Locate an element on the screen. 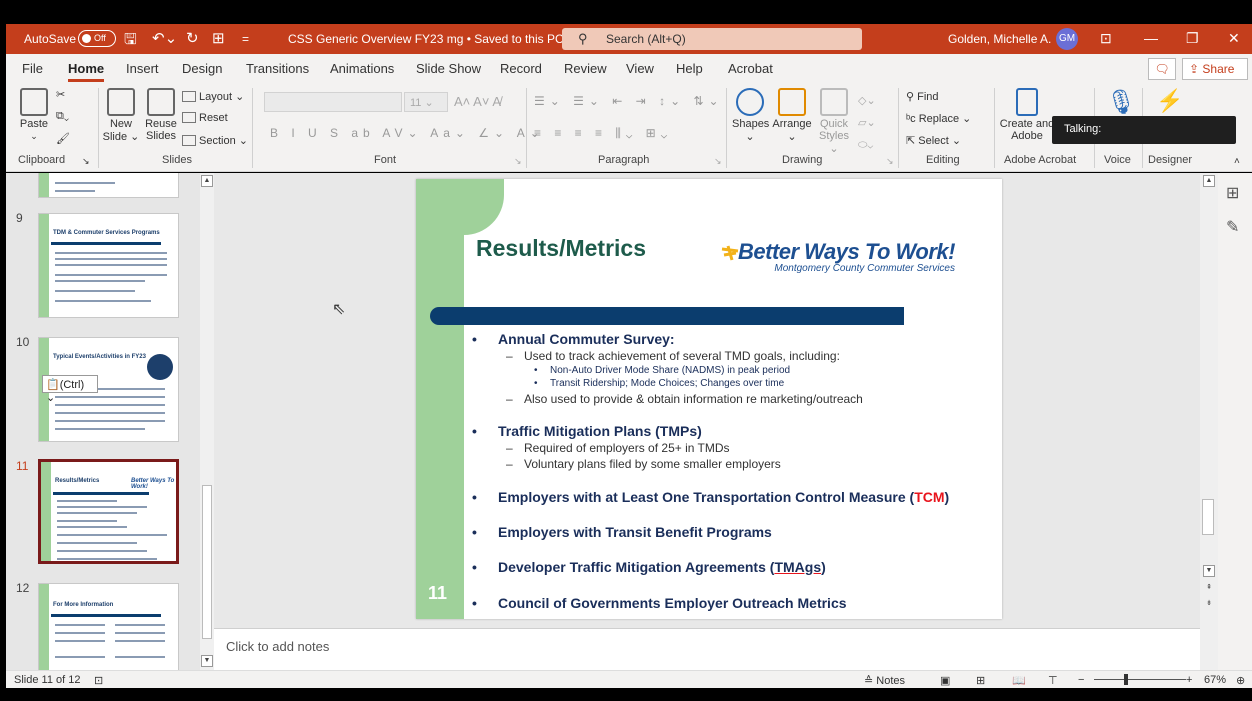 The width and height of the screenshot is (1252, 701). slide-thumbnail-12: For More Information is located at coordinates (108, 626).